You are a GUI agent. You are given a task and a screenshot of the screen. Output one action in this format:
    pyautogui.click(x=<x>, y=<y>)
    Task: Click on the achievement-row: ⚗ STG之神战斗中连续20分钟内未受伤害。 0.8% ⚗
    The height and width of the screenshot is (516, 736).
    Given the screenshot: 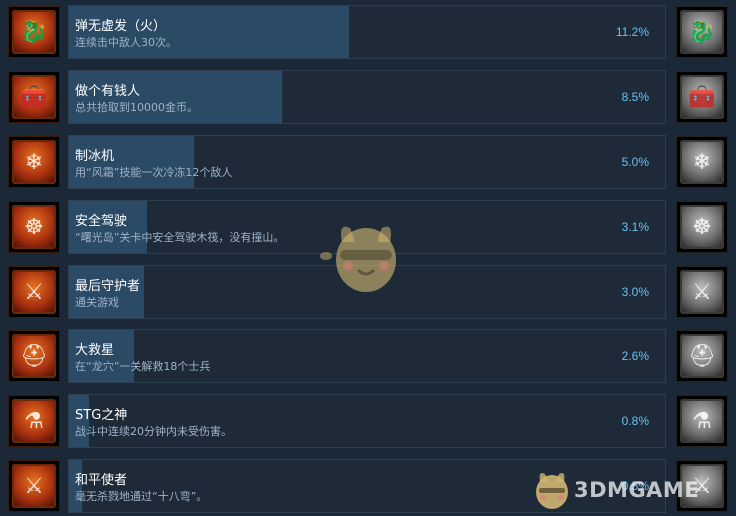 What is the action you would take?
    pyautogui.click(x=368, y=422)
    